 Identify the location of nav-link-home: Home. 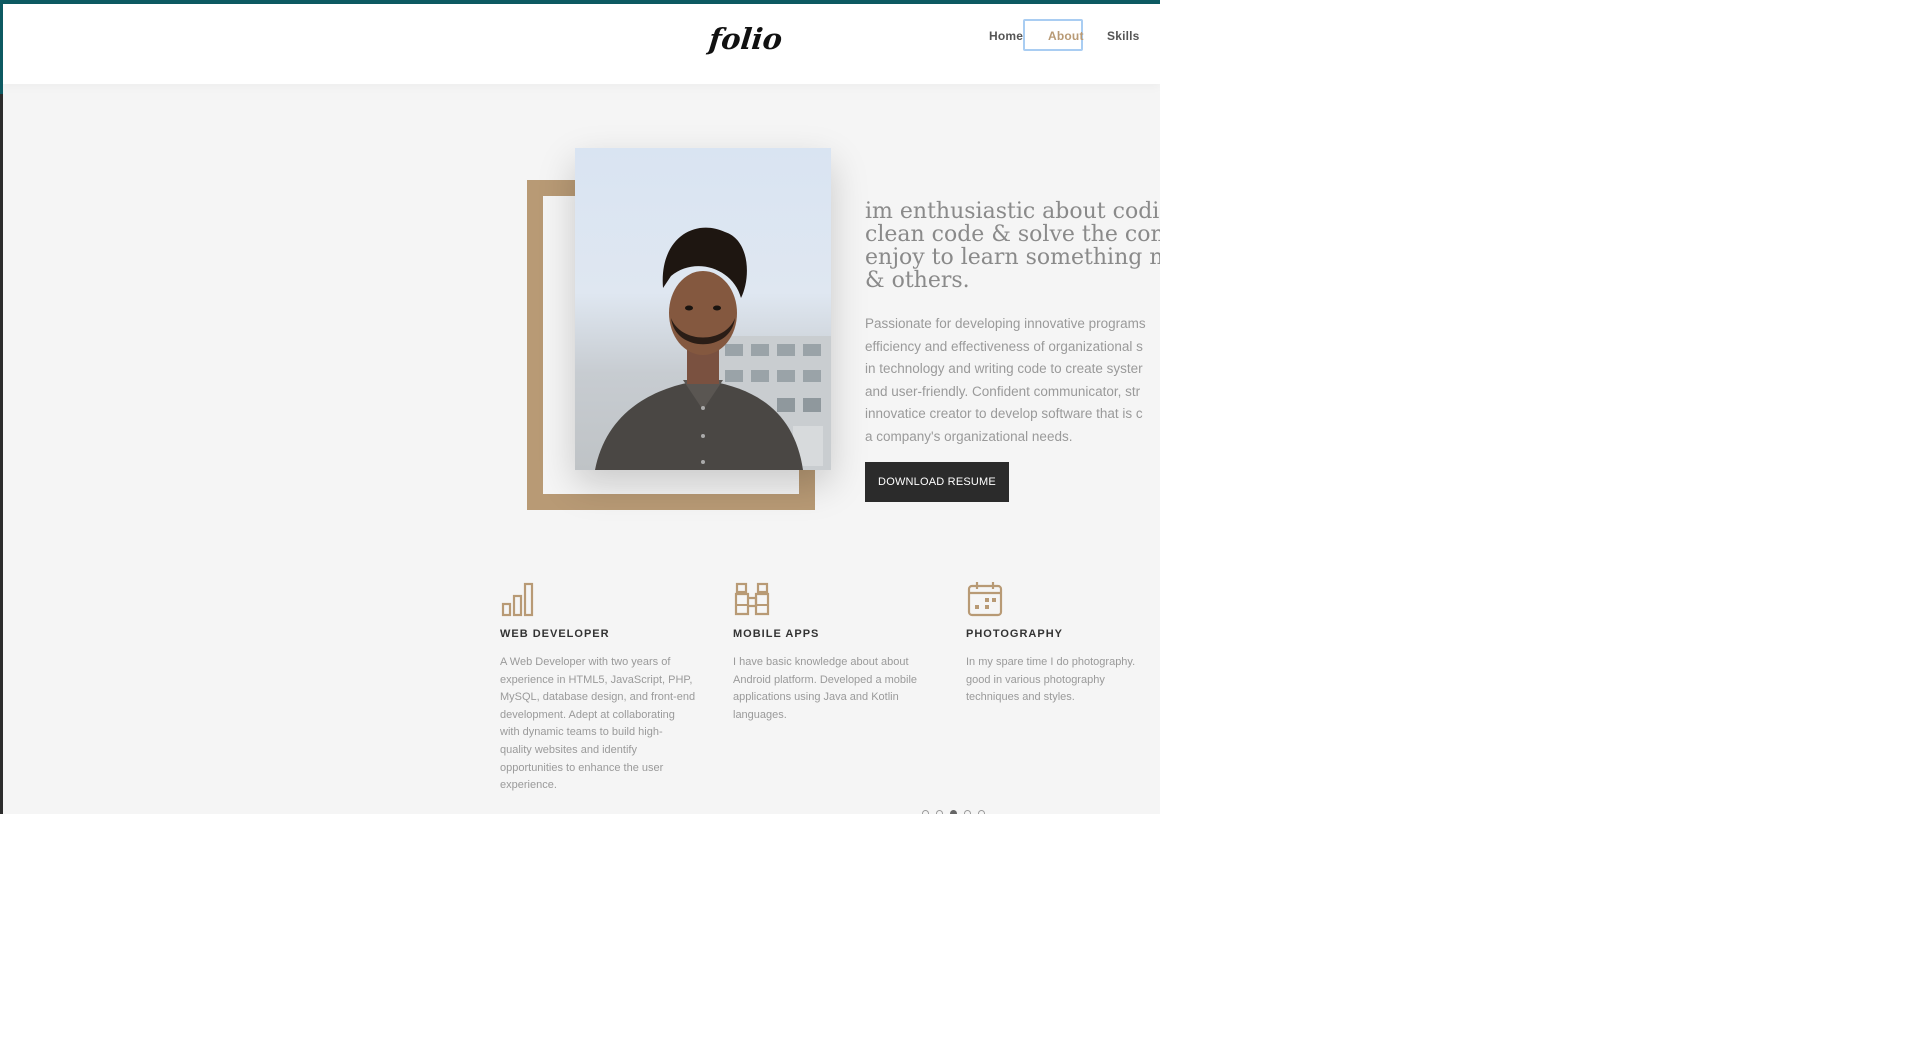
(1006, 36).